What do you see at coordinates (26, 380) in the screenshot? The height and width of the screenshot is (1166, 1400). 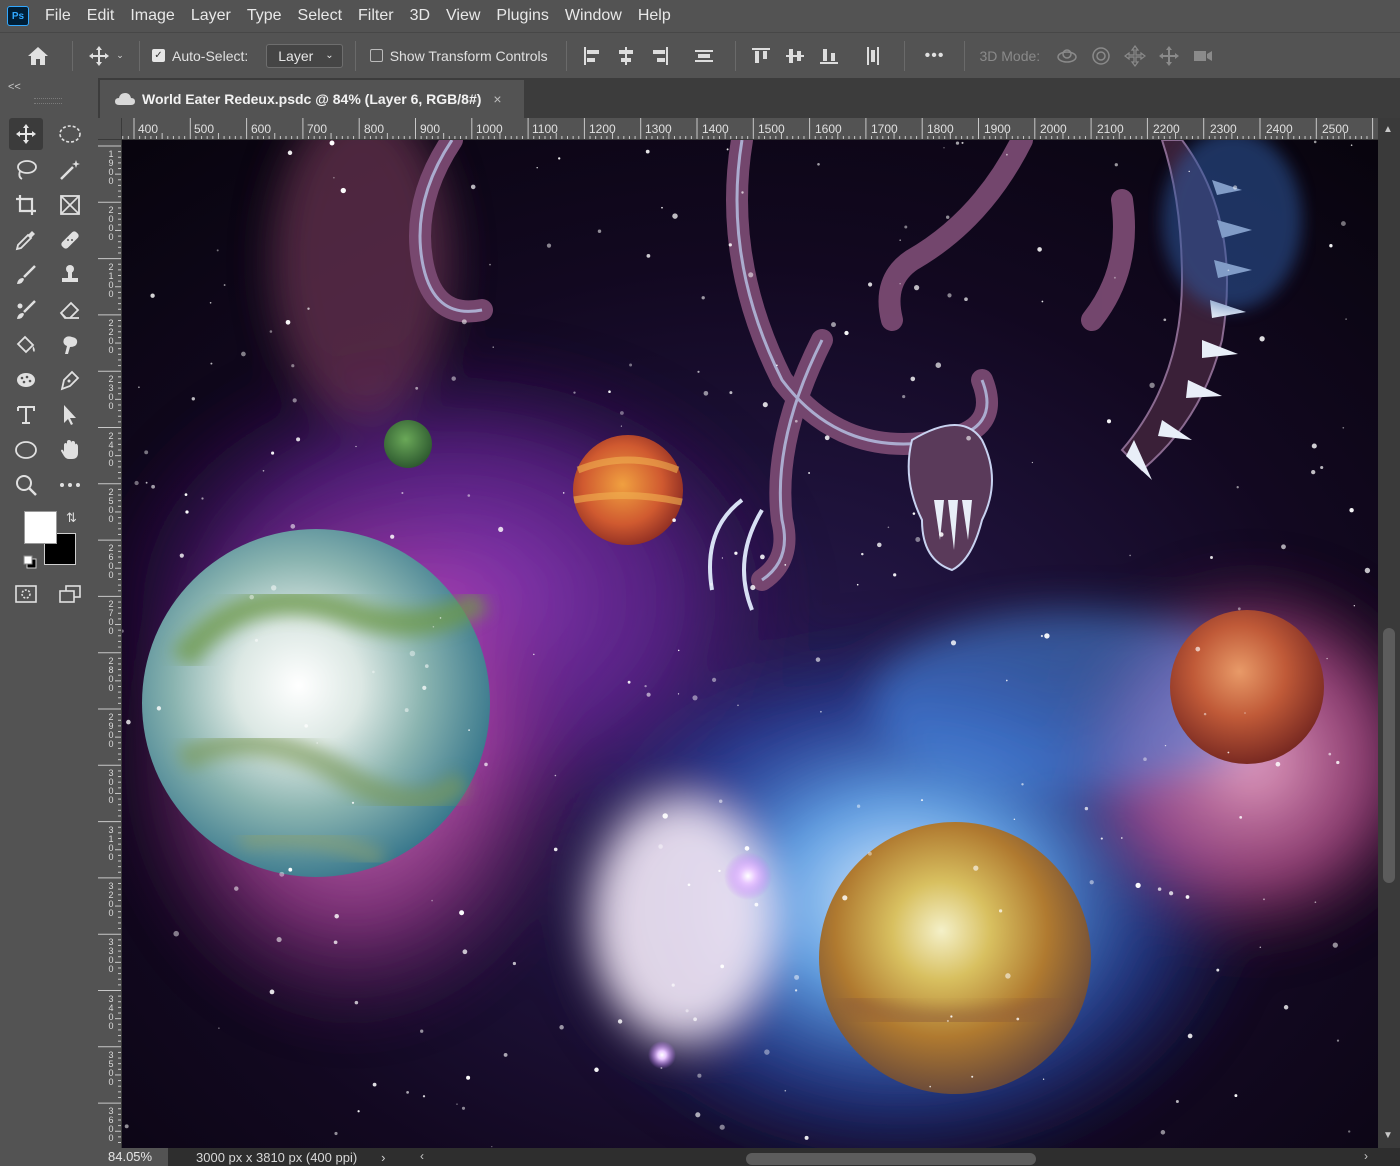 I see `sponge-tool` at bounding box center [26, 380].